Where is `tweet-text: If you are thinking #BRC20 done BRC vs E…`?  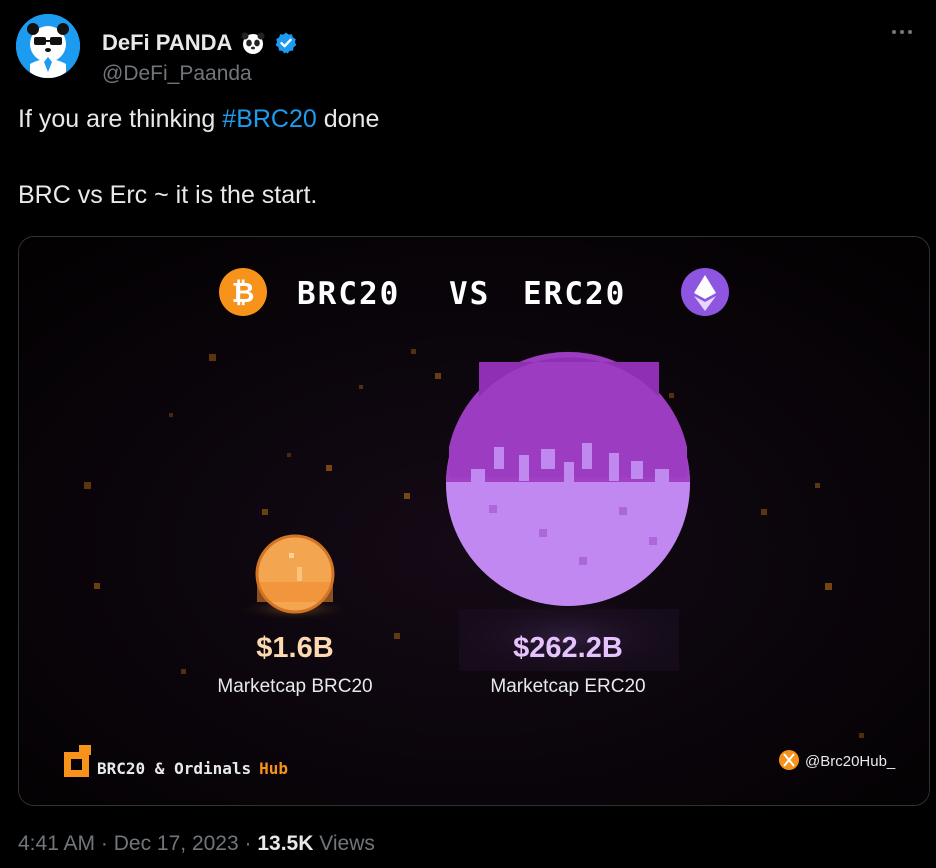
tweet-text: If you are thinking #BRC20 done BRC vs E… is located at coordinates (468, 157).